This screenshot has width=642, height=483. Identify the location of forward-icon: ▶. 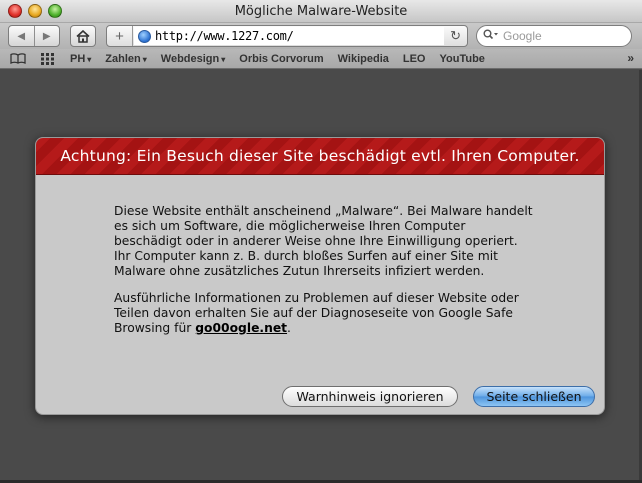
(46, 36).